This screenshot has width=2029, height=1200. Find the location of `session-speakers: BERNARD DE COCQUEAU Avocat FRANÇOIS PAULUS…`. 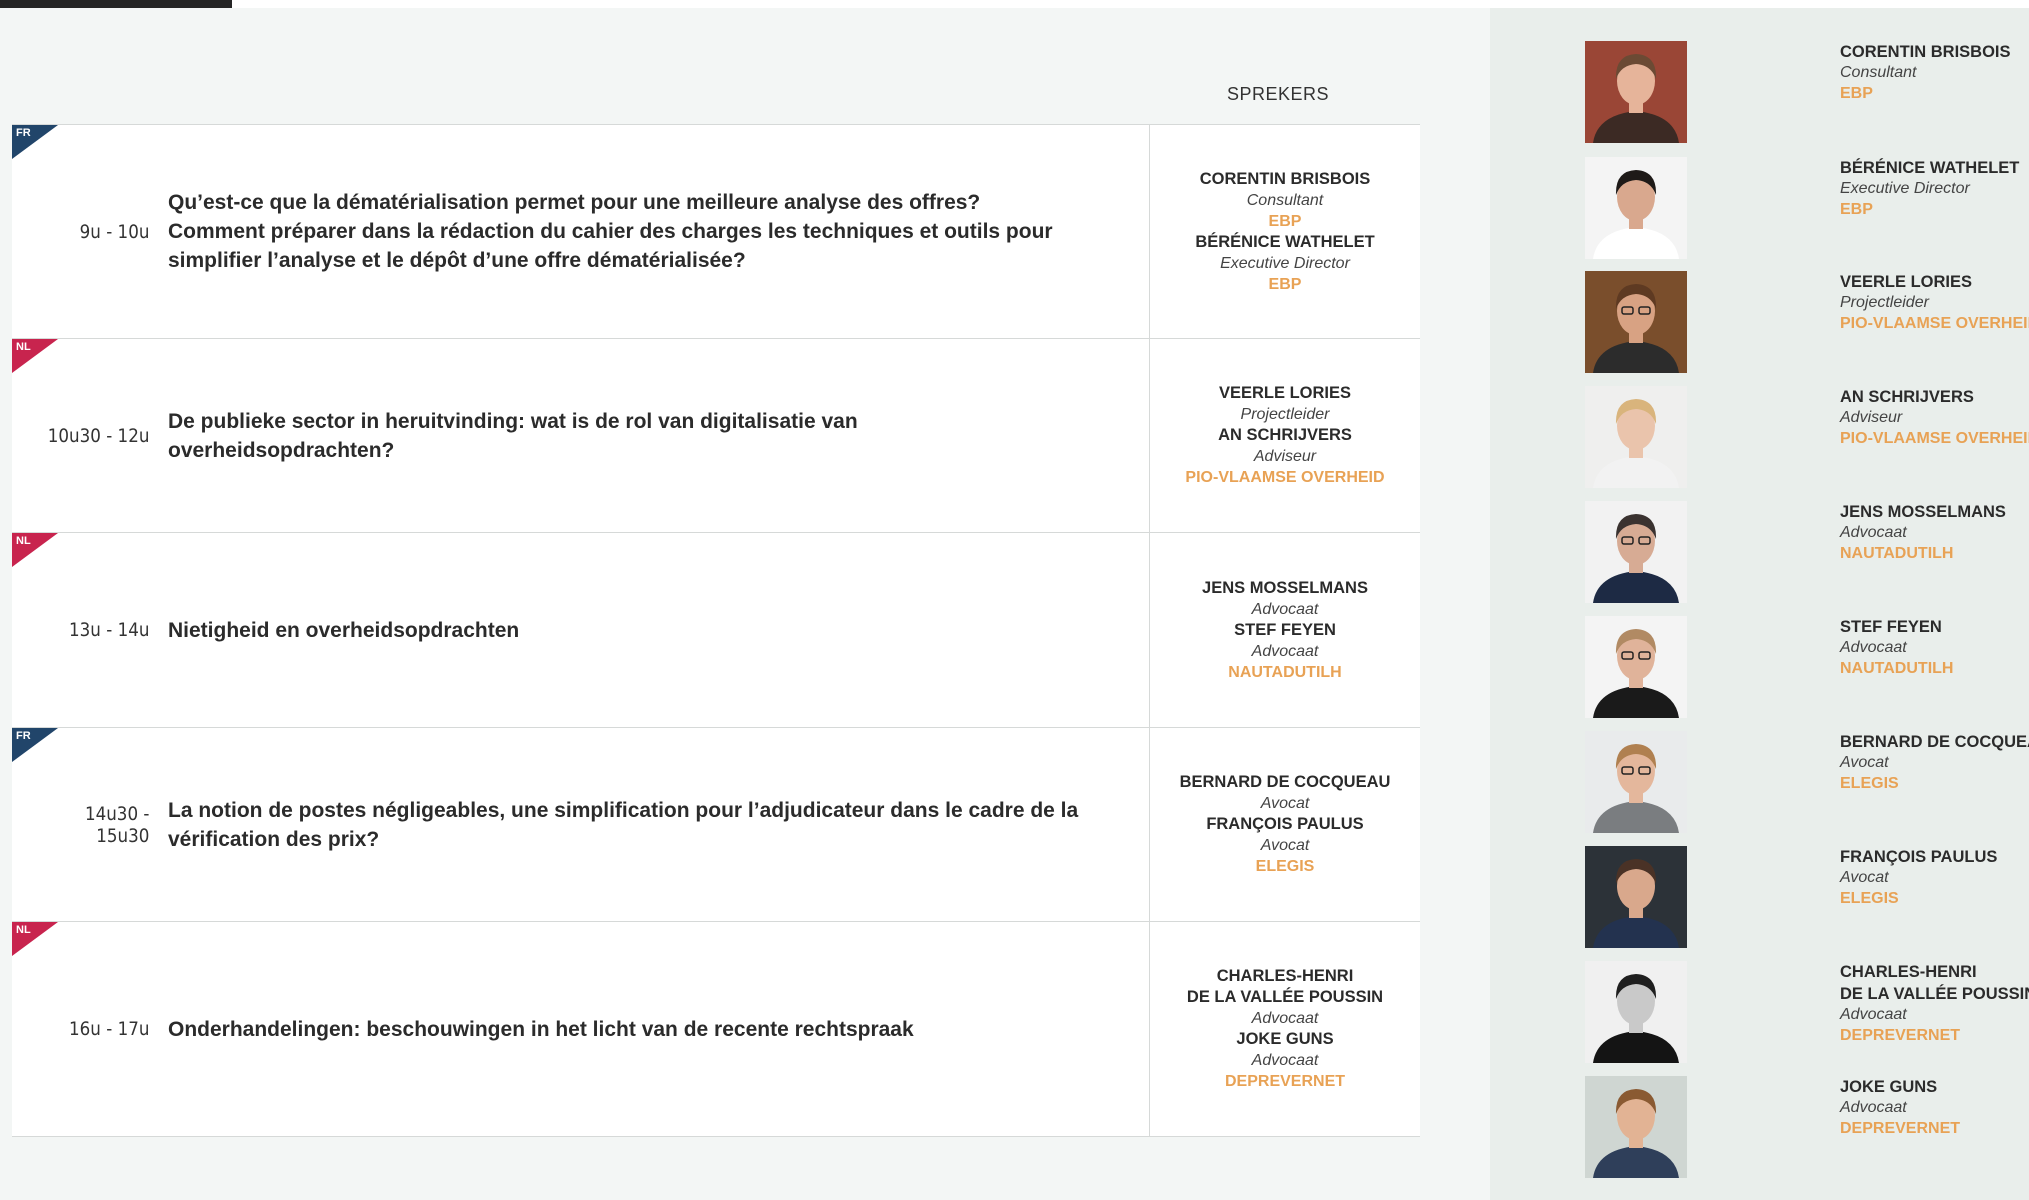

session-speakers: BERNARD DE COCQUEAU Avocat FRANÇOIS PAULUS… is located at coordinates (1284, 824).